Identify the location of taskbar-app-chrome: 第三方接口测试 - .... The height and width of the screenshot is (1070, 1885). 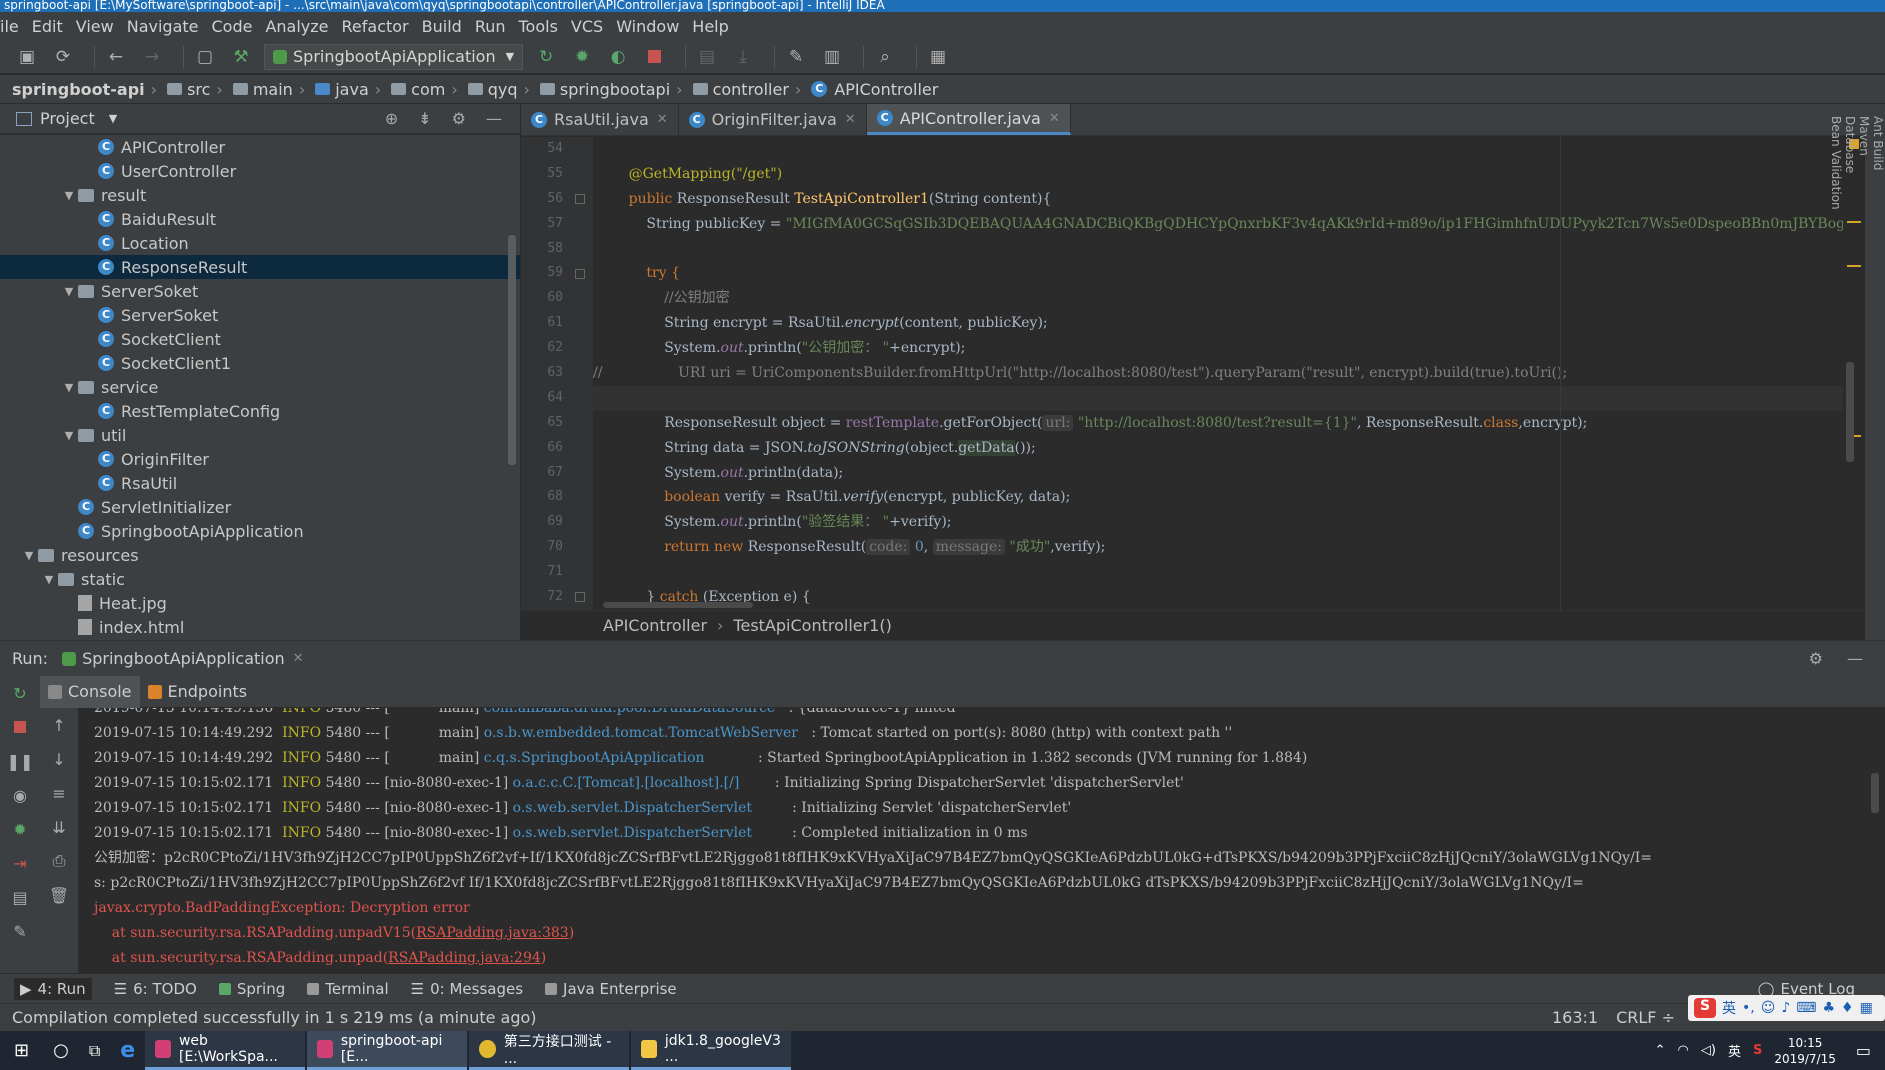
(549, 1050).